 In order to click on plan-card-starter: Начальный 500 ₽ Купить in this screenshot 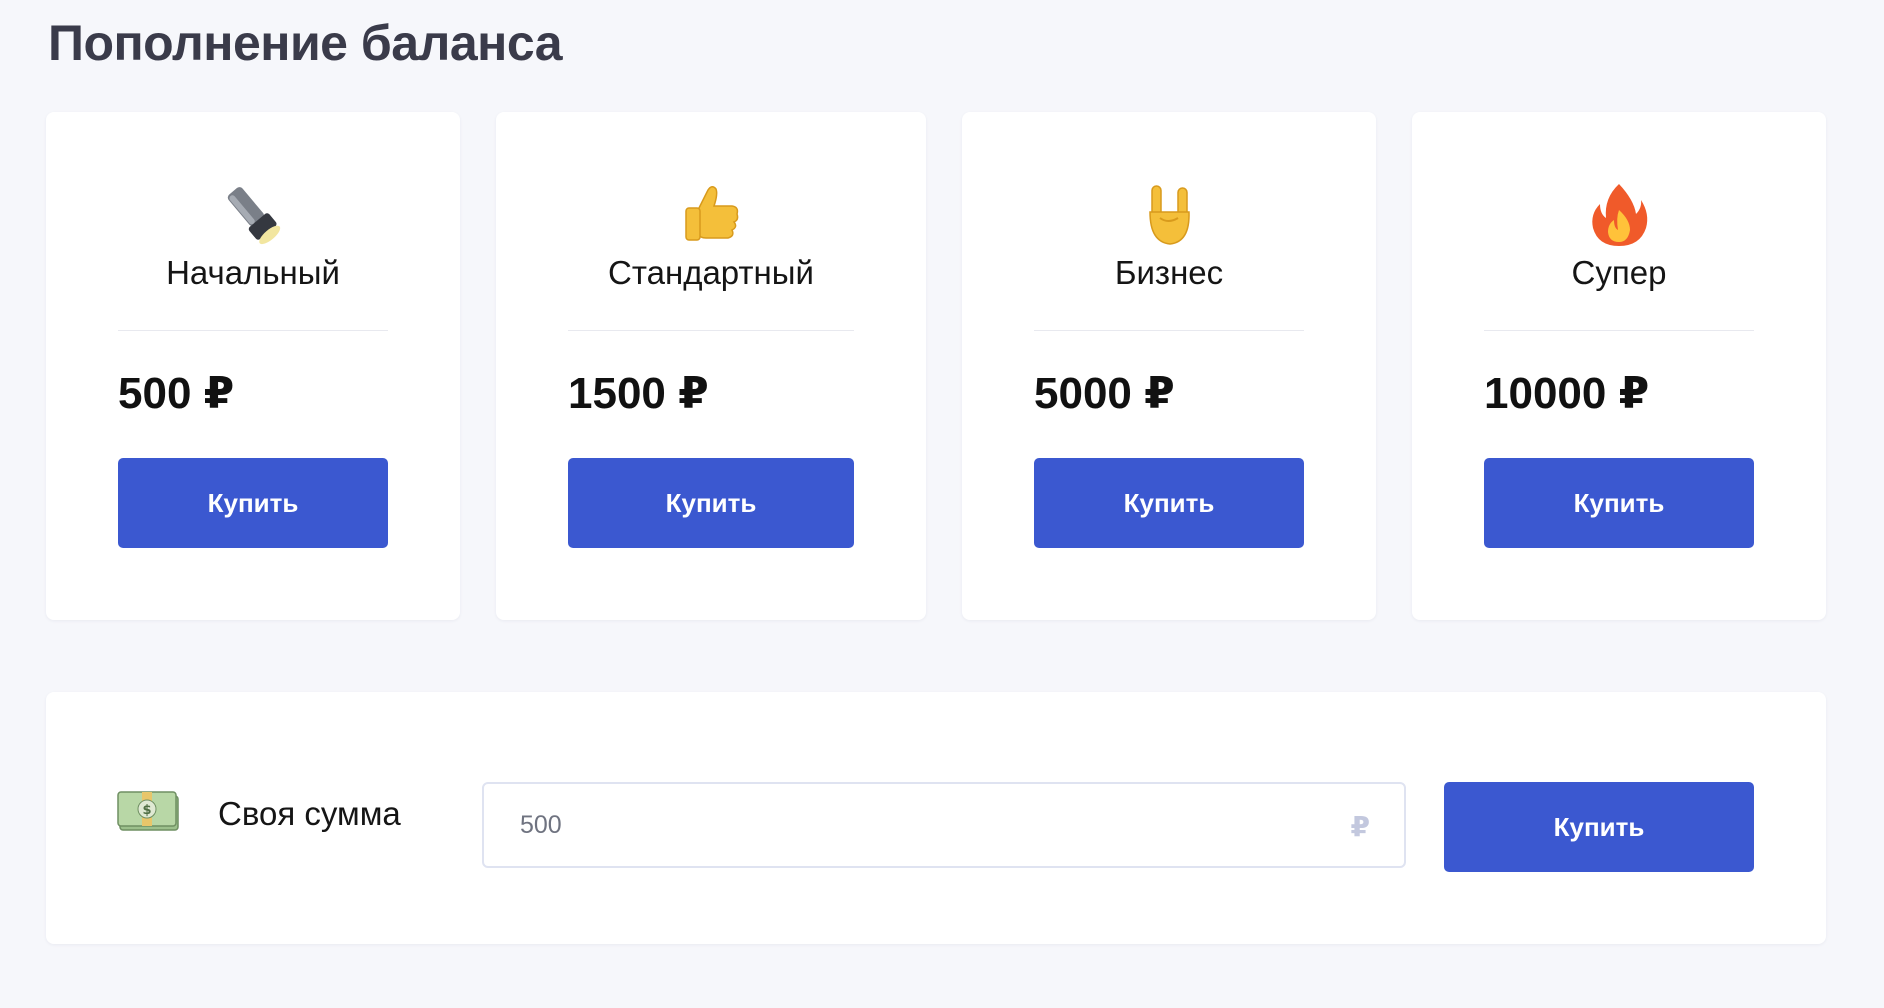, I will do `click(253, 366)`.